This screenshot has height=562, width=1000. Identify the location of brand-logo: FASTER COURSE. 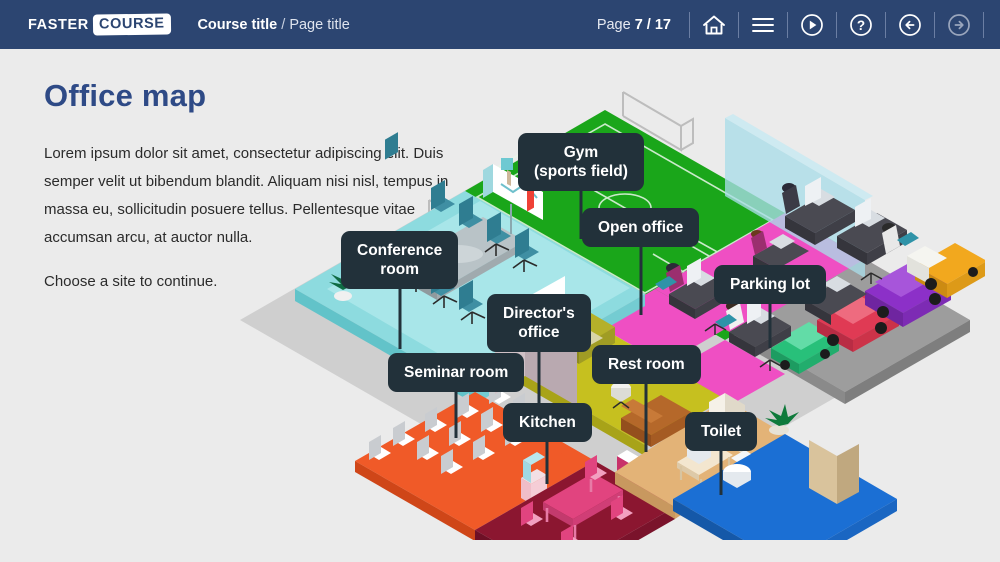
(99, 24).